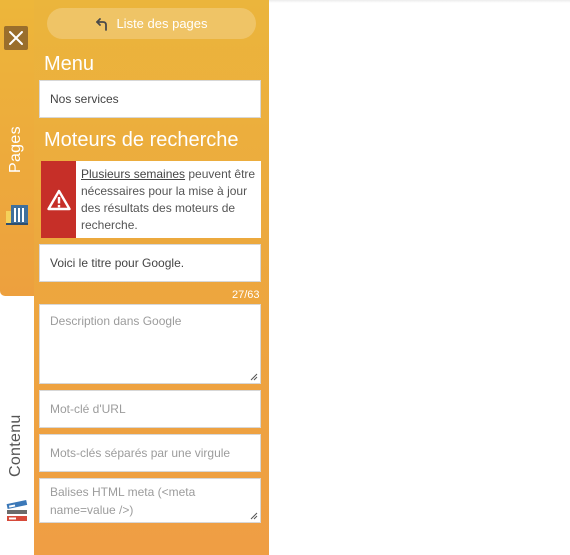  What do you see at coordinates (150, 453) in the screenshot?
I see `keywords-field: Mots-clés séparés par une virgule` at bounding box center [150, 453].